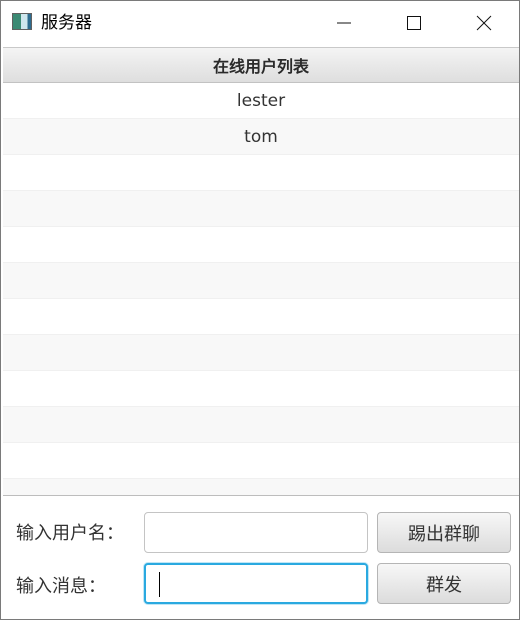  I want to click on username-label: 输入用户名：, so click(70, 533).